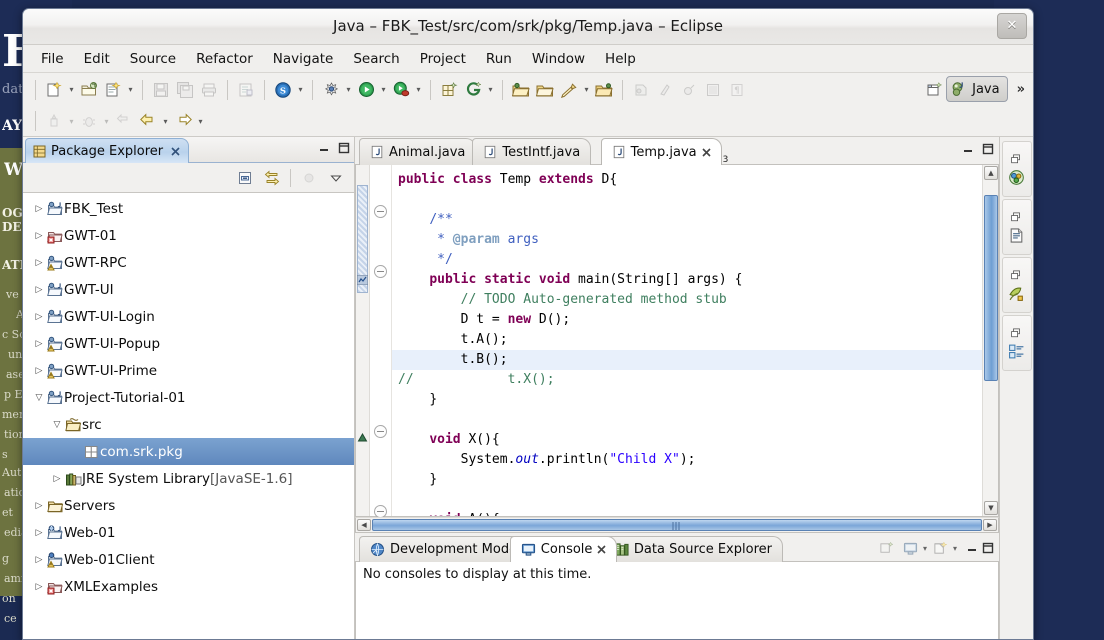 The image size is (1104, 640). What do you see at coordinates (245, 178) in the screenshot?
I see `collapse-all-icon` at bounding box center [245, 178].